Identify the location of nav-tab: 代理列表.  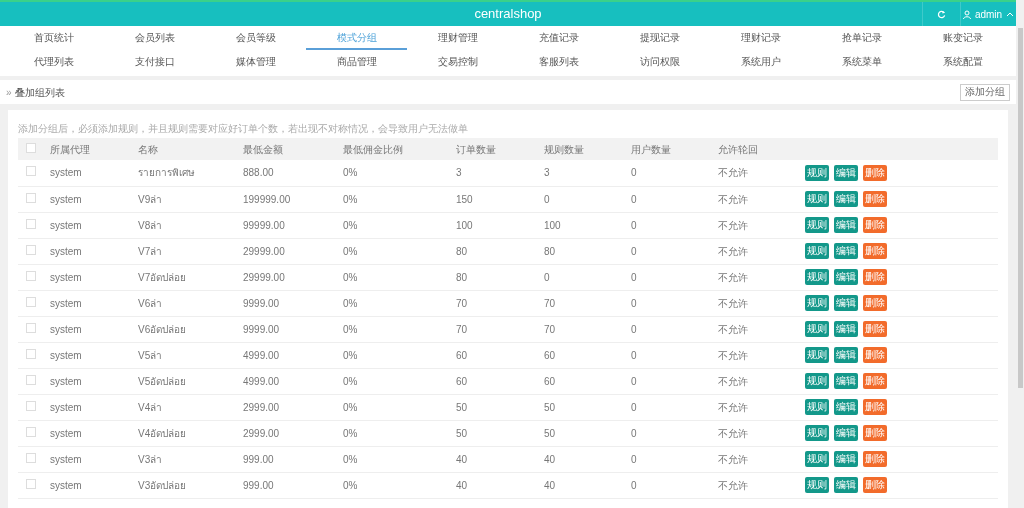
(53, 62).